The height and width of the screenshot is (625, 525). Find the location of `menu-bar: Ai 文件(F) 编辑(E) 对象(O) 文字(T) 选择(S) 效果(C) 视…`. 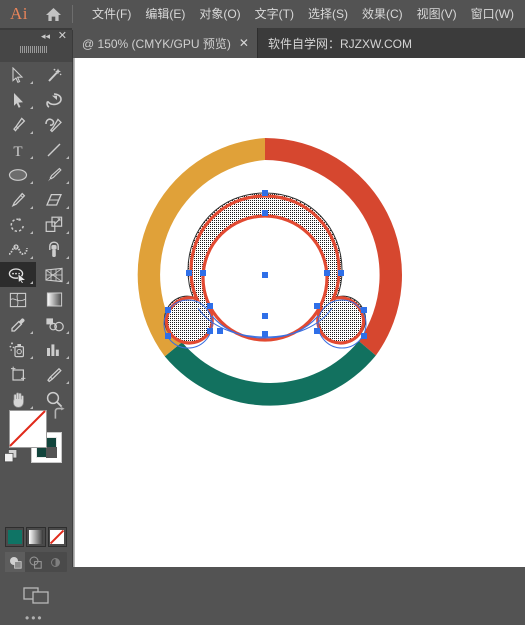

menu-bar: Ai 文件(F) 编辑(E) 对象(O) 文字(T) 选择(S) 效果(C) 视… is located at coordinates (262, 14).